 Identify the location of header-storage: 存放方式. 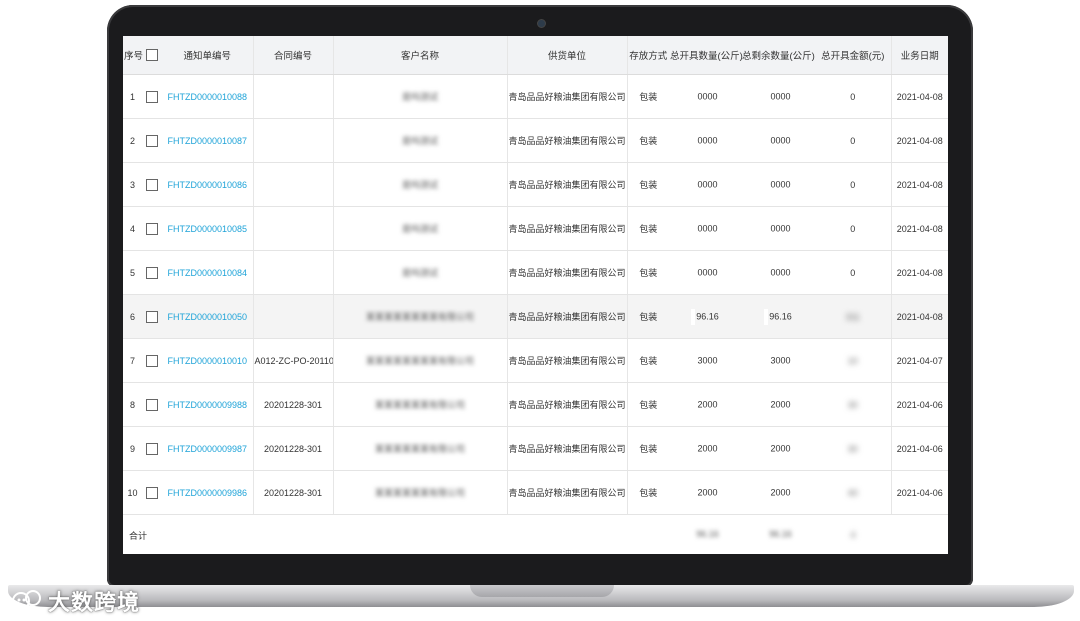
(648, 55).